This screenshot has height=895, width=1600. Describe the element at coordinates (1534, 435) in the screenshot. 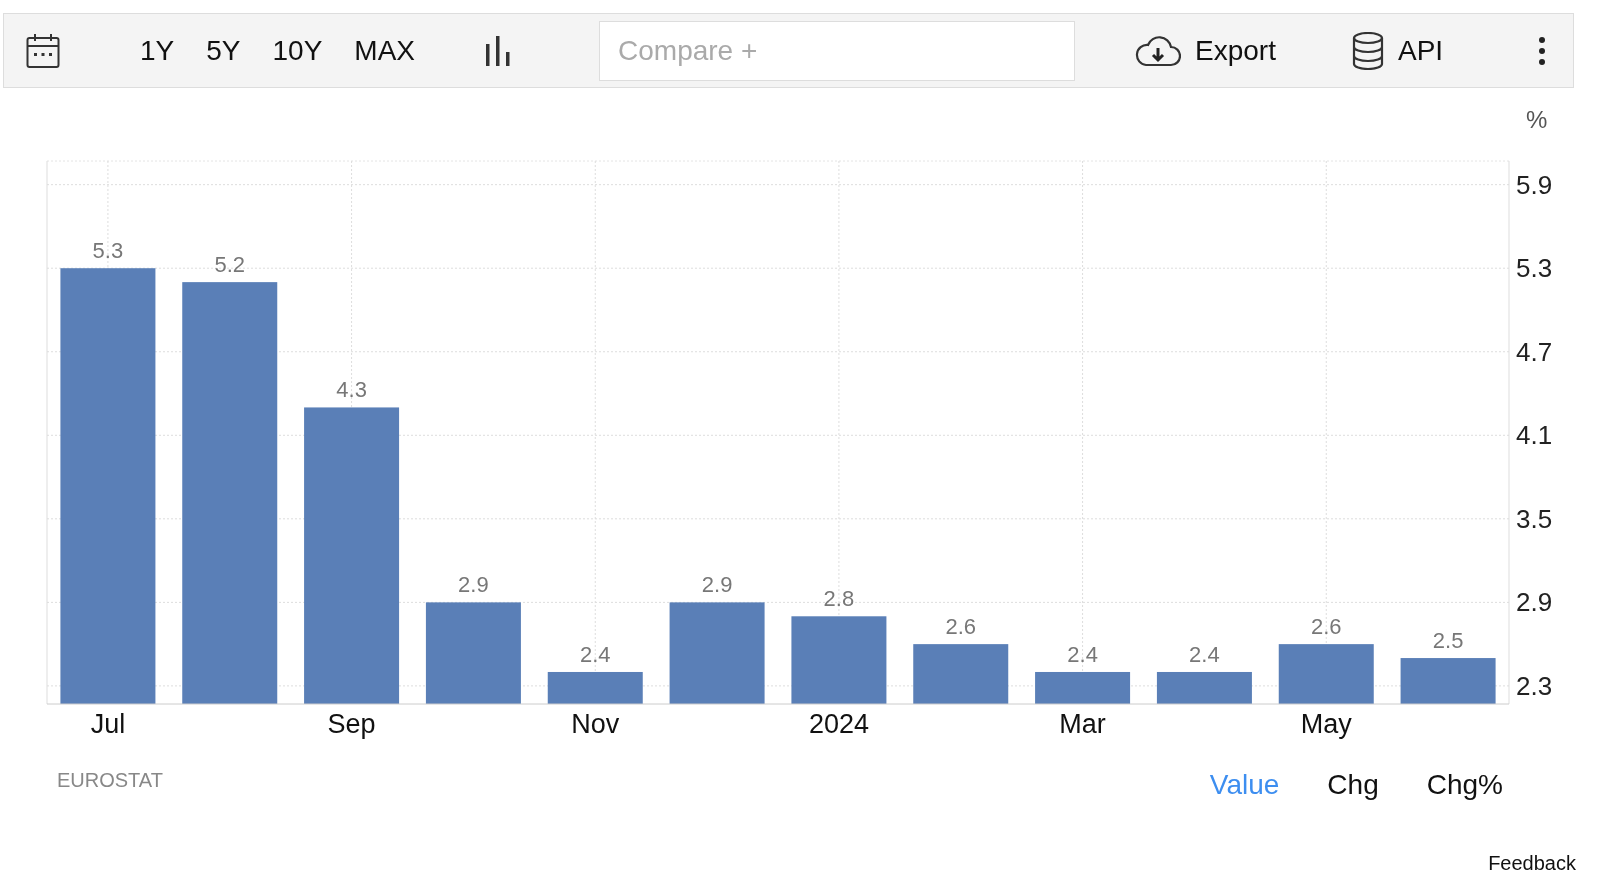

I see `y-axis-label: 4.1` at that location.